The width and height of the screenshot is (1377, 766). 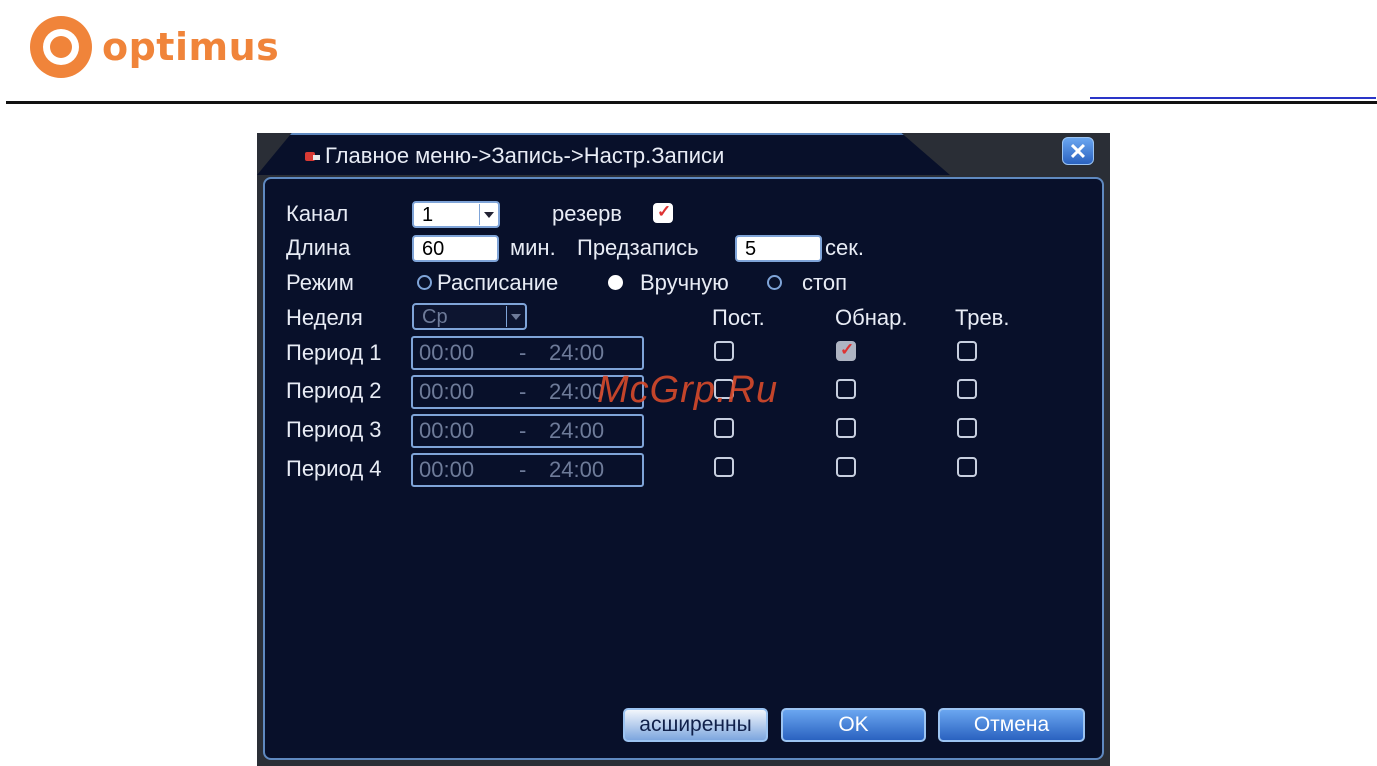 What do you see at coordinates (615, 282) in the screenshot?
I see `mode-manual-radio` at bounding box center [615, 282].